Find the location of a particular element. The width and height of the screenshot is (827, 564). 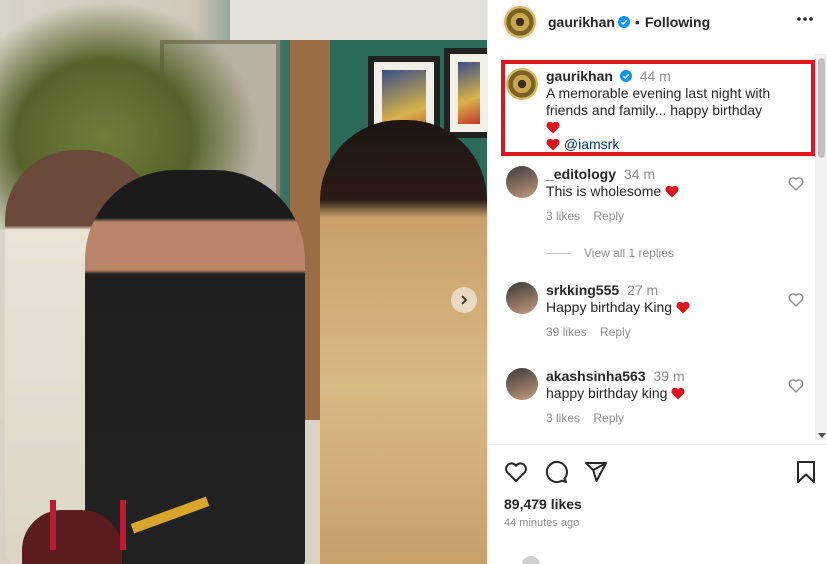

comment-time: 34 m is located at coordinates (639, 174).